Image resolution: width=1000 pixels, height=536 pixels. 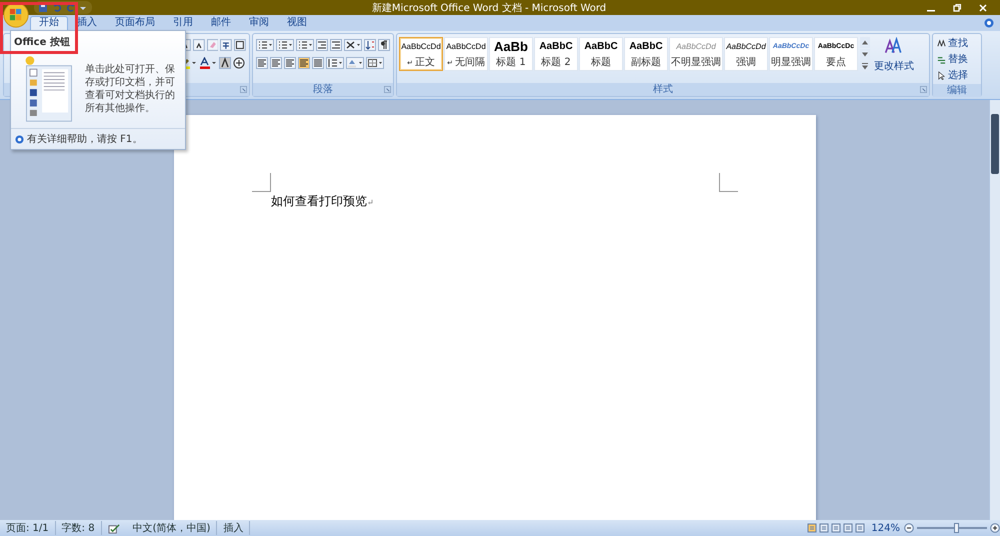 What do you see at coordinates (183, 23) in the screenshot?
I see `ribbon-tab: 引用` at bounding box center [183, 23].